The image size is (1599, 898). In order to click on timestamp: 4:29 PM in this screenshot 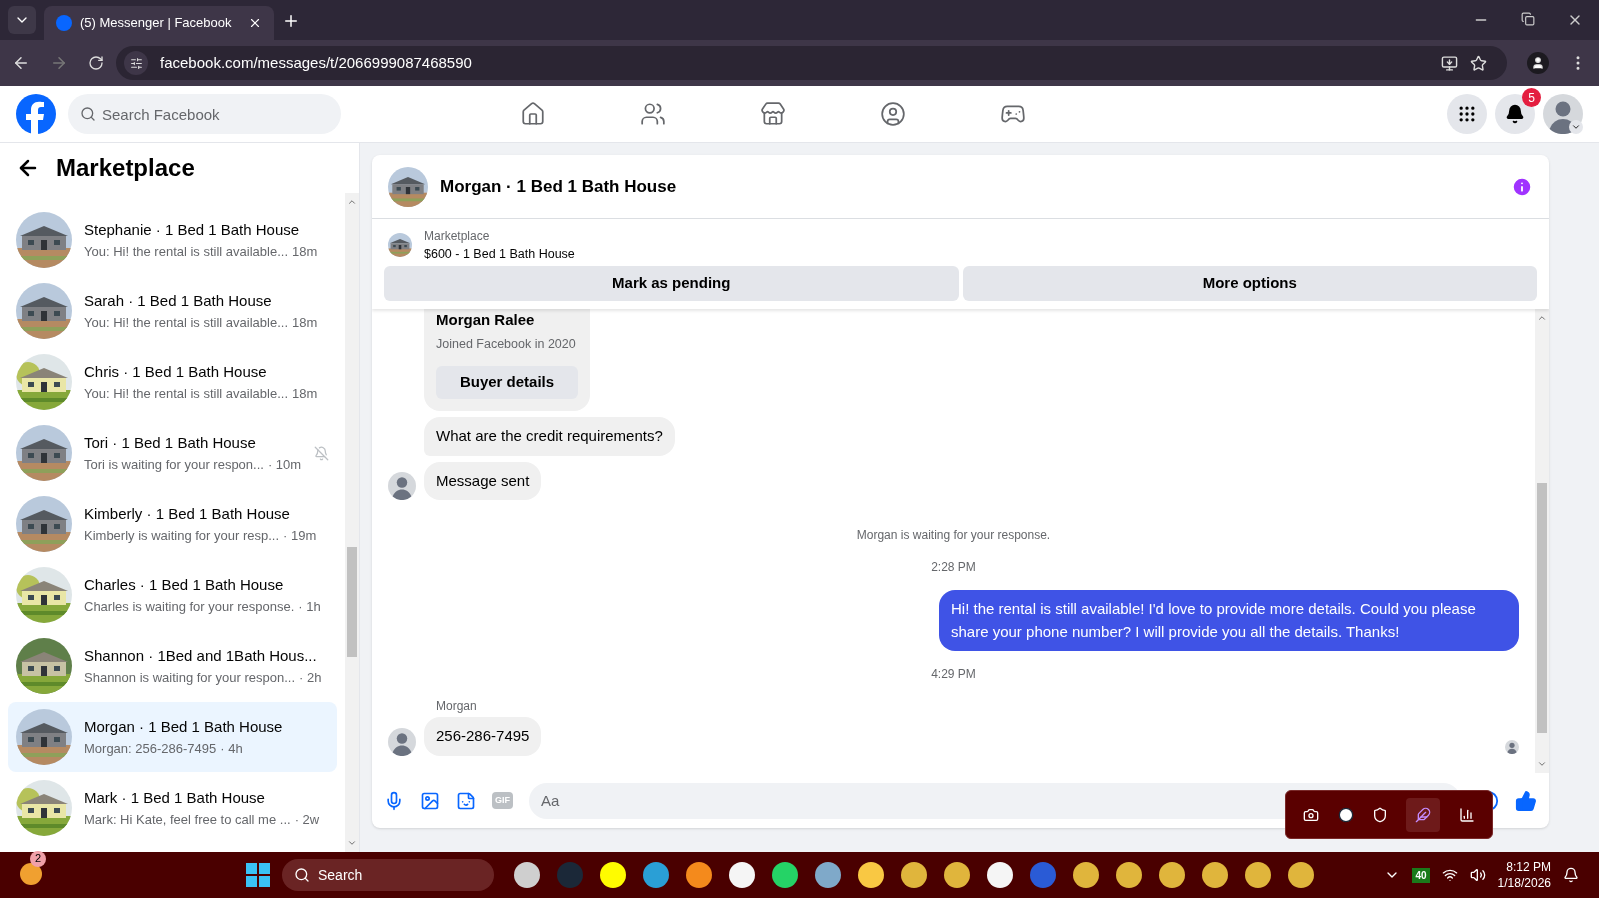, I will do `click(953, 674)`.